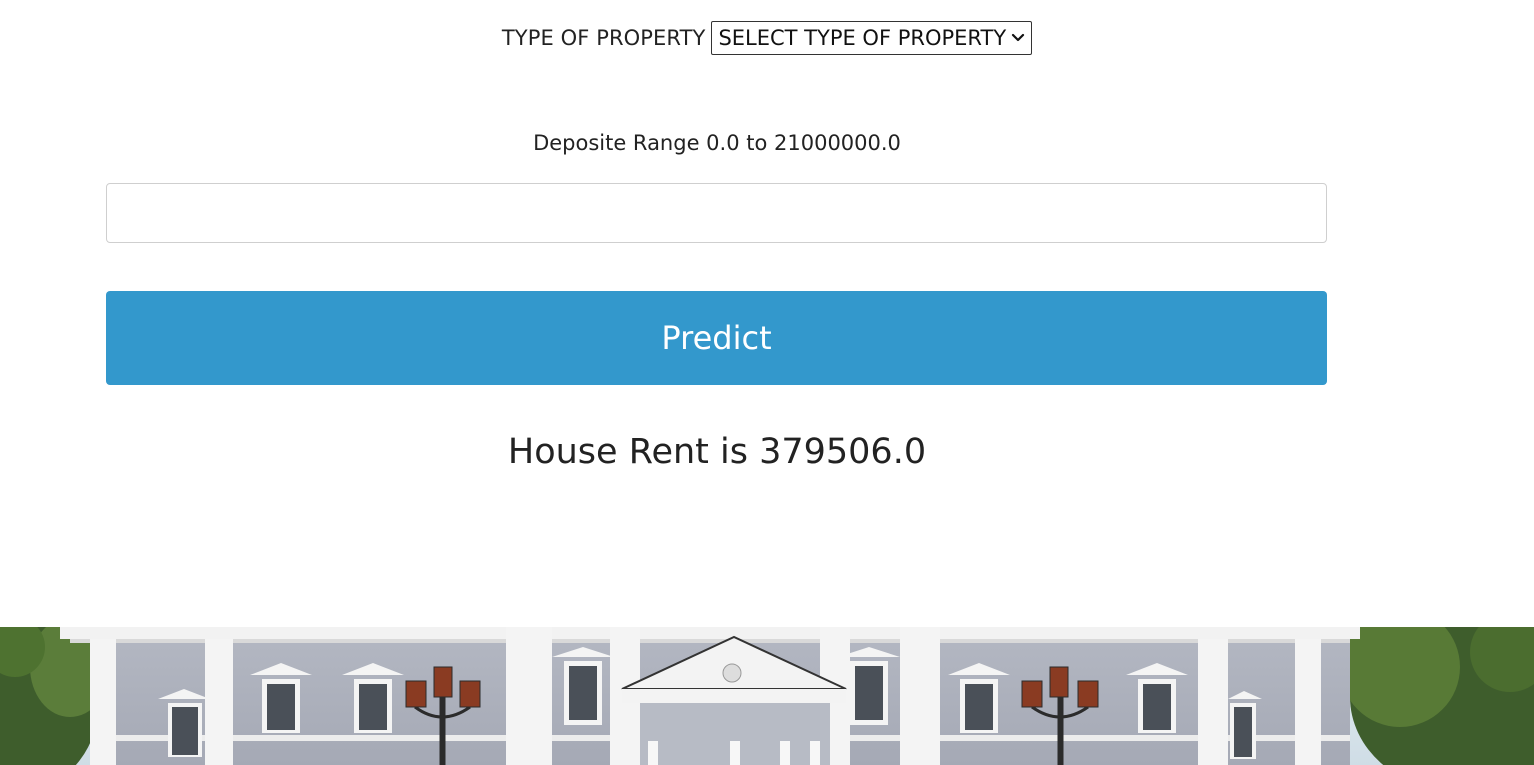 Image resolution: width=1534 pixels, height=765 pixels. I want to click on right-trees, so click(1437, 696).